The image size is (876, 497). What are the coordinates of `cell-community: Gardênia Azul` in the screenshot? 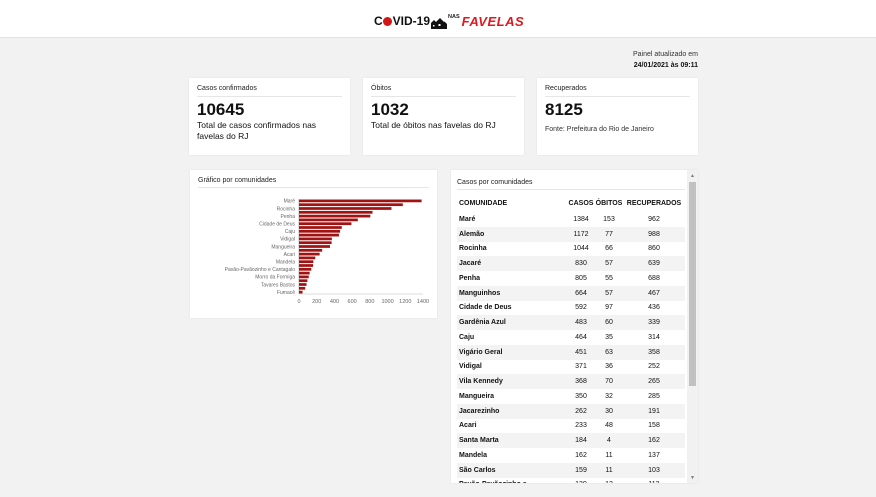 It's located at (512, 322).